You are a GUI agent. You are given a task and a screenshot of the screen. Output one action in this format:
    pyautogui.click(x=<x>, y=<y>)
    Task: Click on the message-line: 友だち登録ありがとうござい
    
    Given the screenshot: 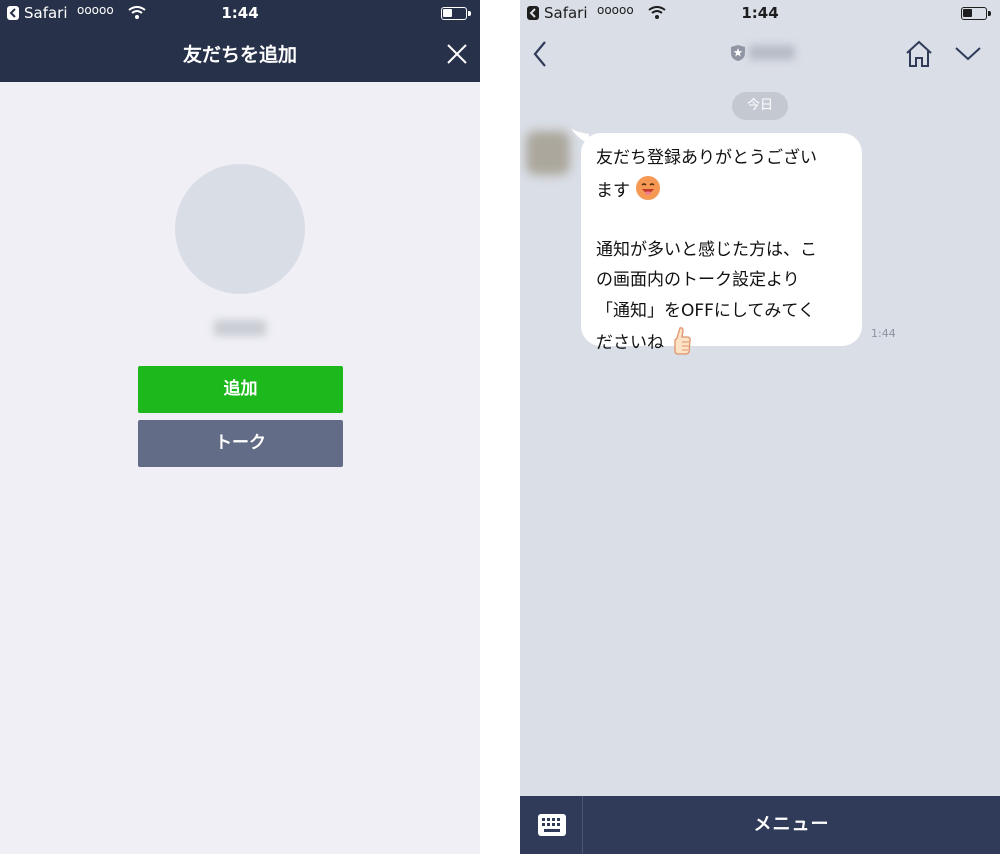 What is the action you would take?
    pyautogui.click(x=706, y=158)
    